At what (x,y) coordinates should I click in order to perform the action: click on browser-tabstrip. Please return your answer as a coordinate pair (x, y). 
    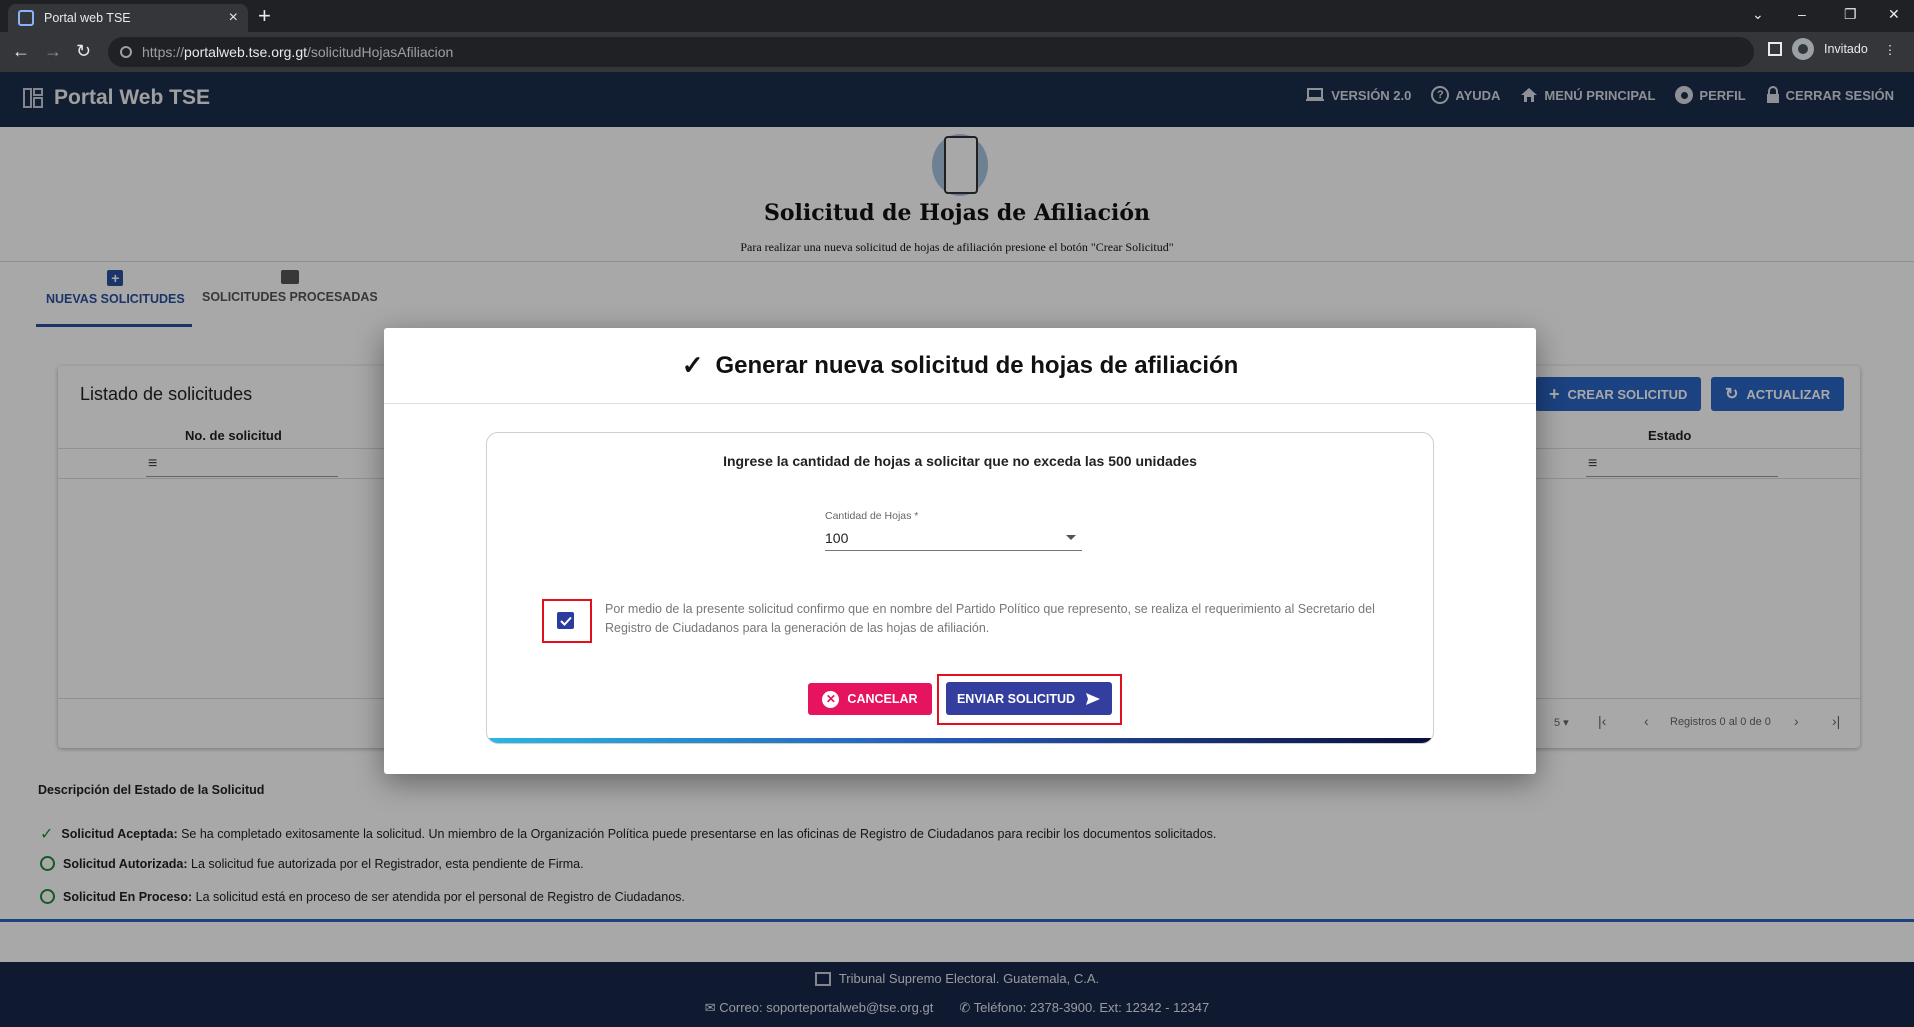
    Looking at the image, I should click on (957, 16).